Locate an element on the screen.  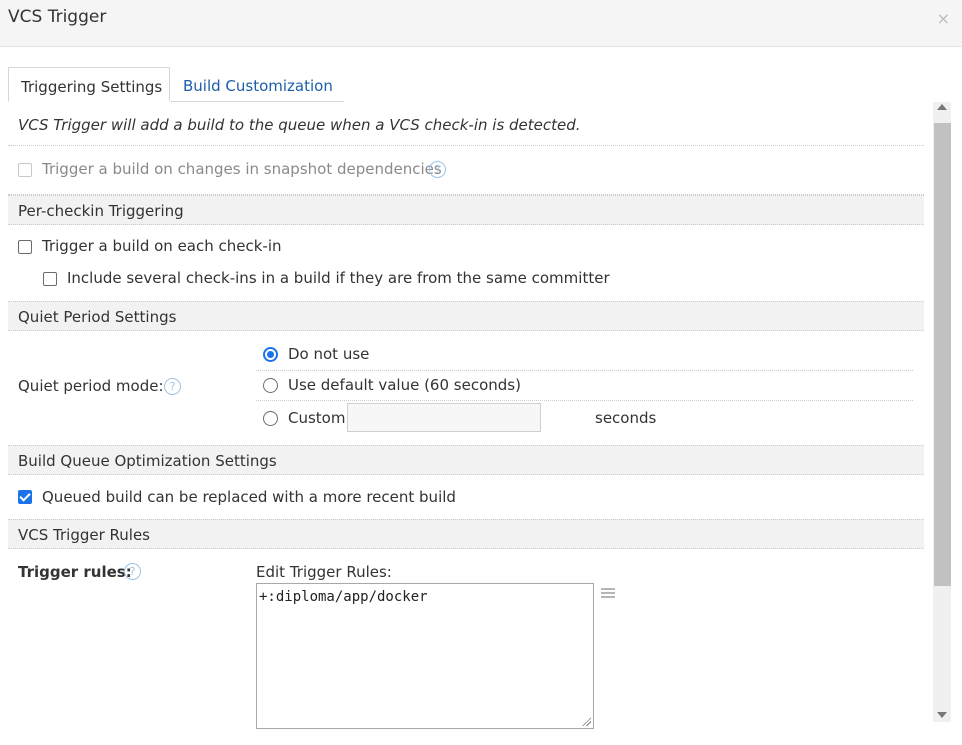
radio-default-value-label: Use default value (60 seconds) is located at coordinates (404, 385).